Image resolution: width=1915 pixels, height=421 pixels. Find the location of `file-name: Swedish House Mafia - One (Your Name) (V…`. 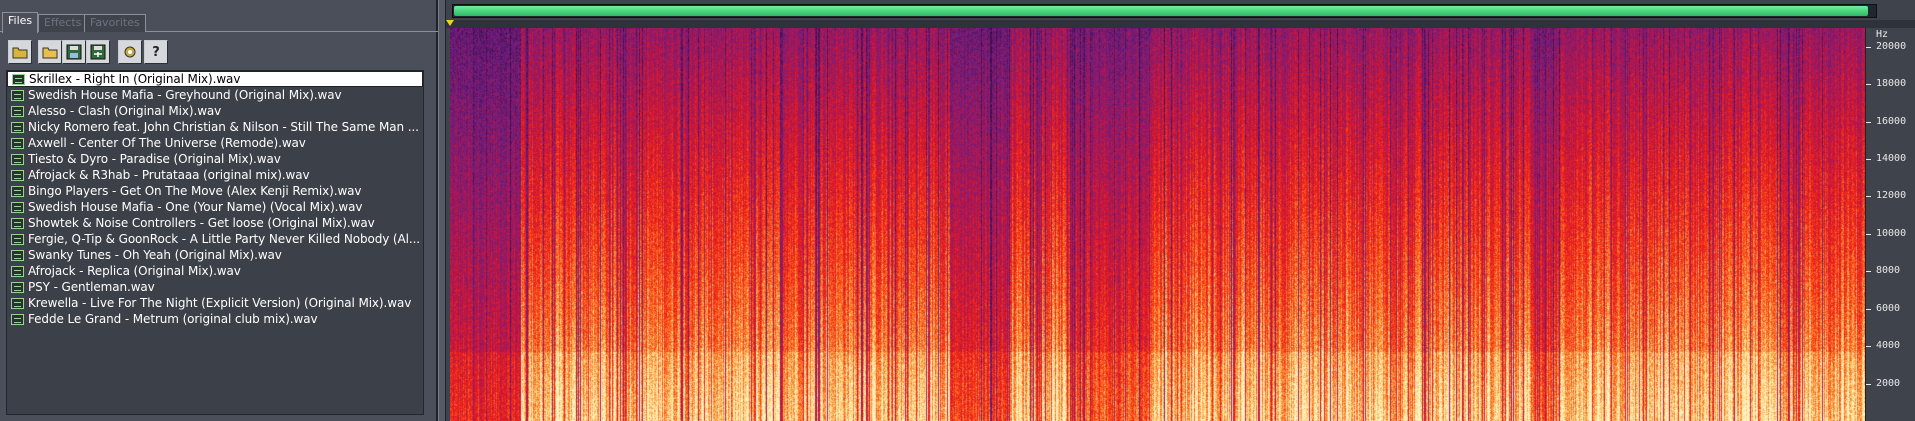

file-name: Swedish House Mafia - One (Your Name) (V… is located at coordinates (195, 207).